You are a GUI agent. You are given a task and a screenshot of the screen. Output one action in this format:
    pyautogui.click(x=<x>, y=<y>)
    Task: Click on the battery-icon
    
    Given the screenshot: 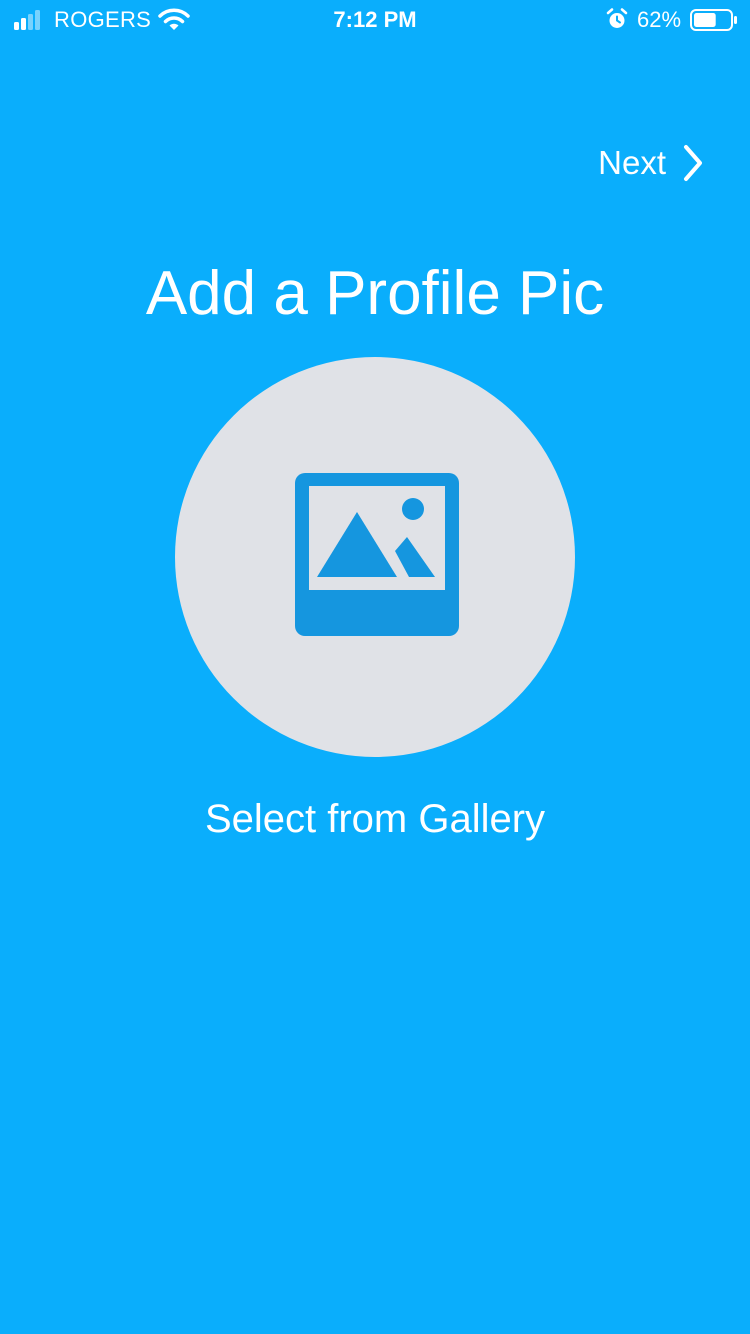 What is the action you would take?
    pyautogui.click(x=713, y=20)
    